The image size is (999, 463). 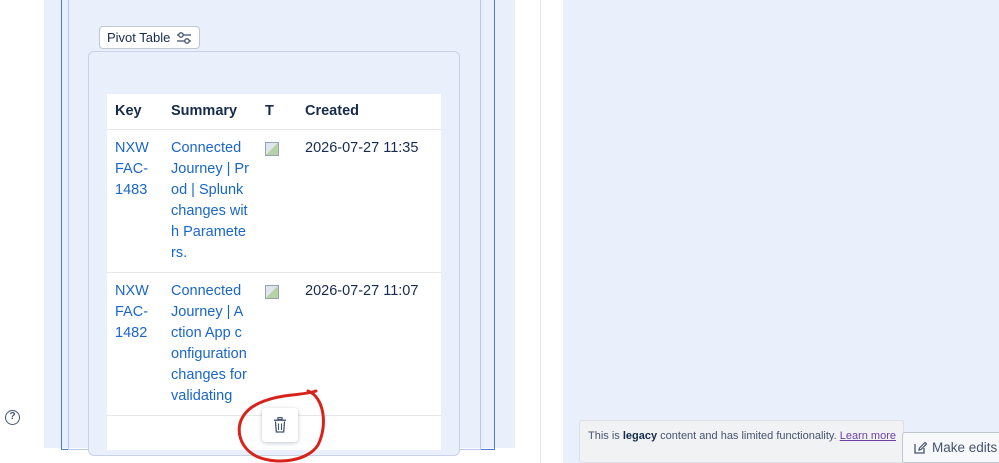 I want to click on issue-created: 2026-07-27 11:35, so click(x=369, y=201).